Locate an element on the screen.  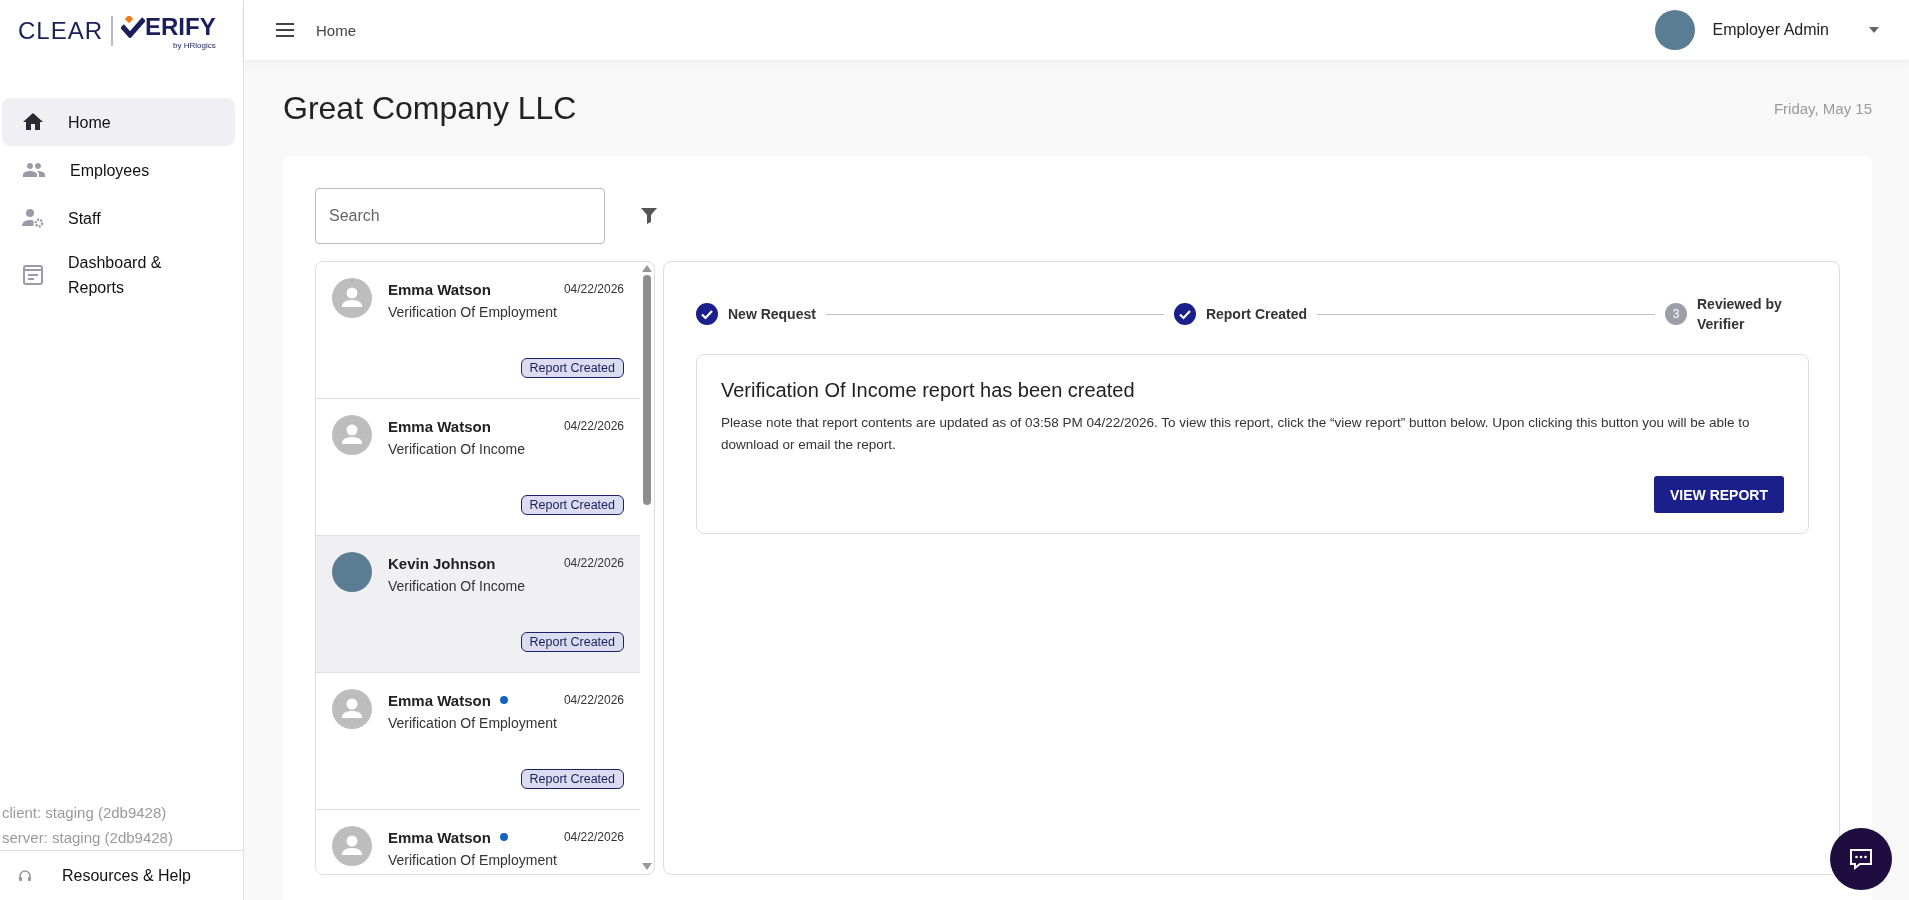
document-icon is located at coordinates (33, 275).